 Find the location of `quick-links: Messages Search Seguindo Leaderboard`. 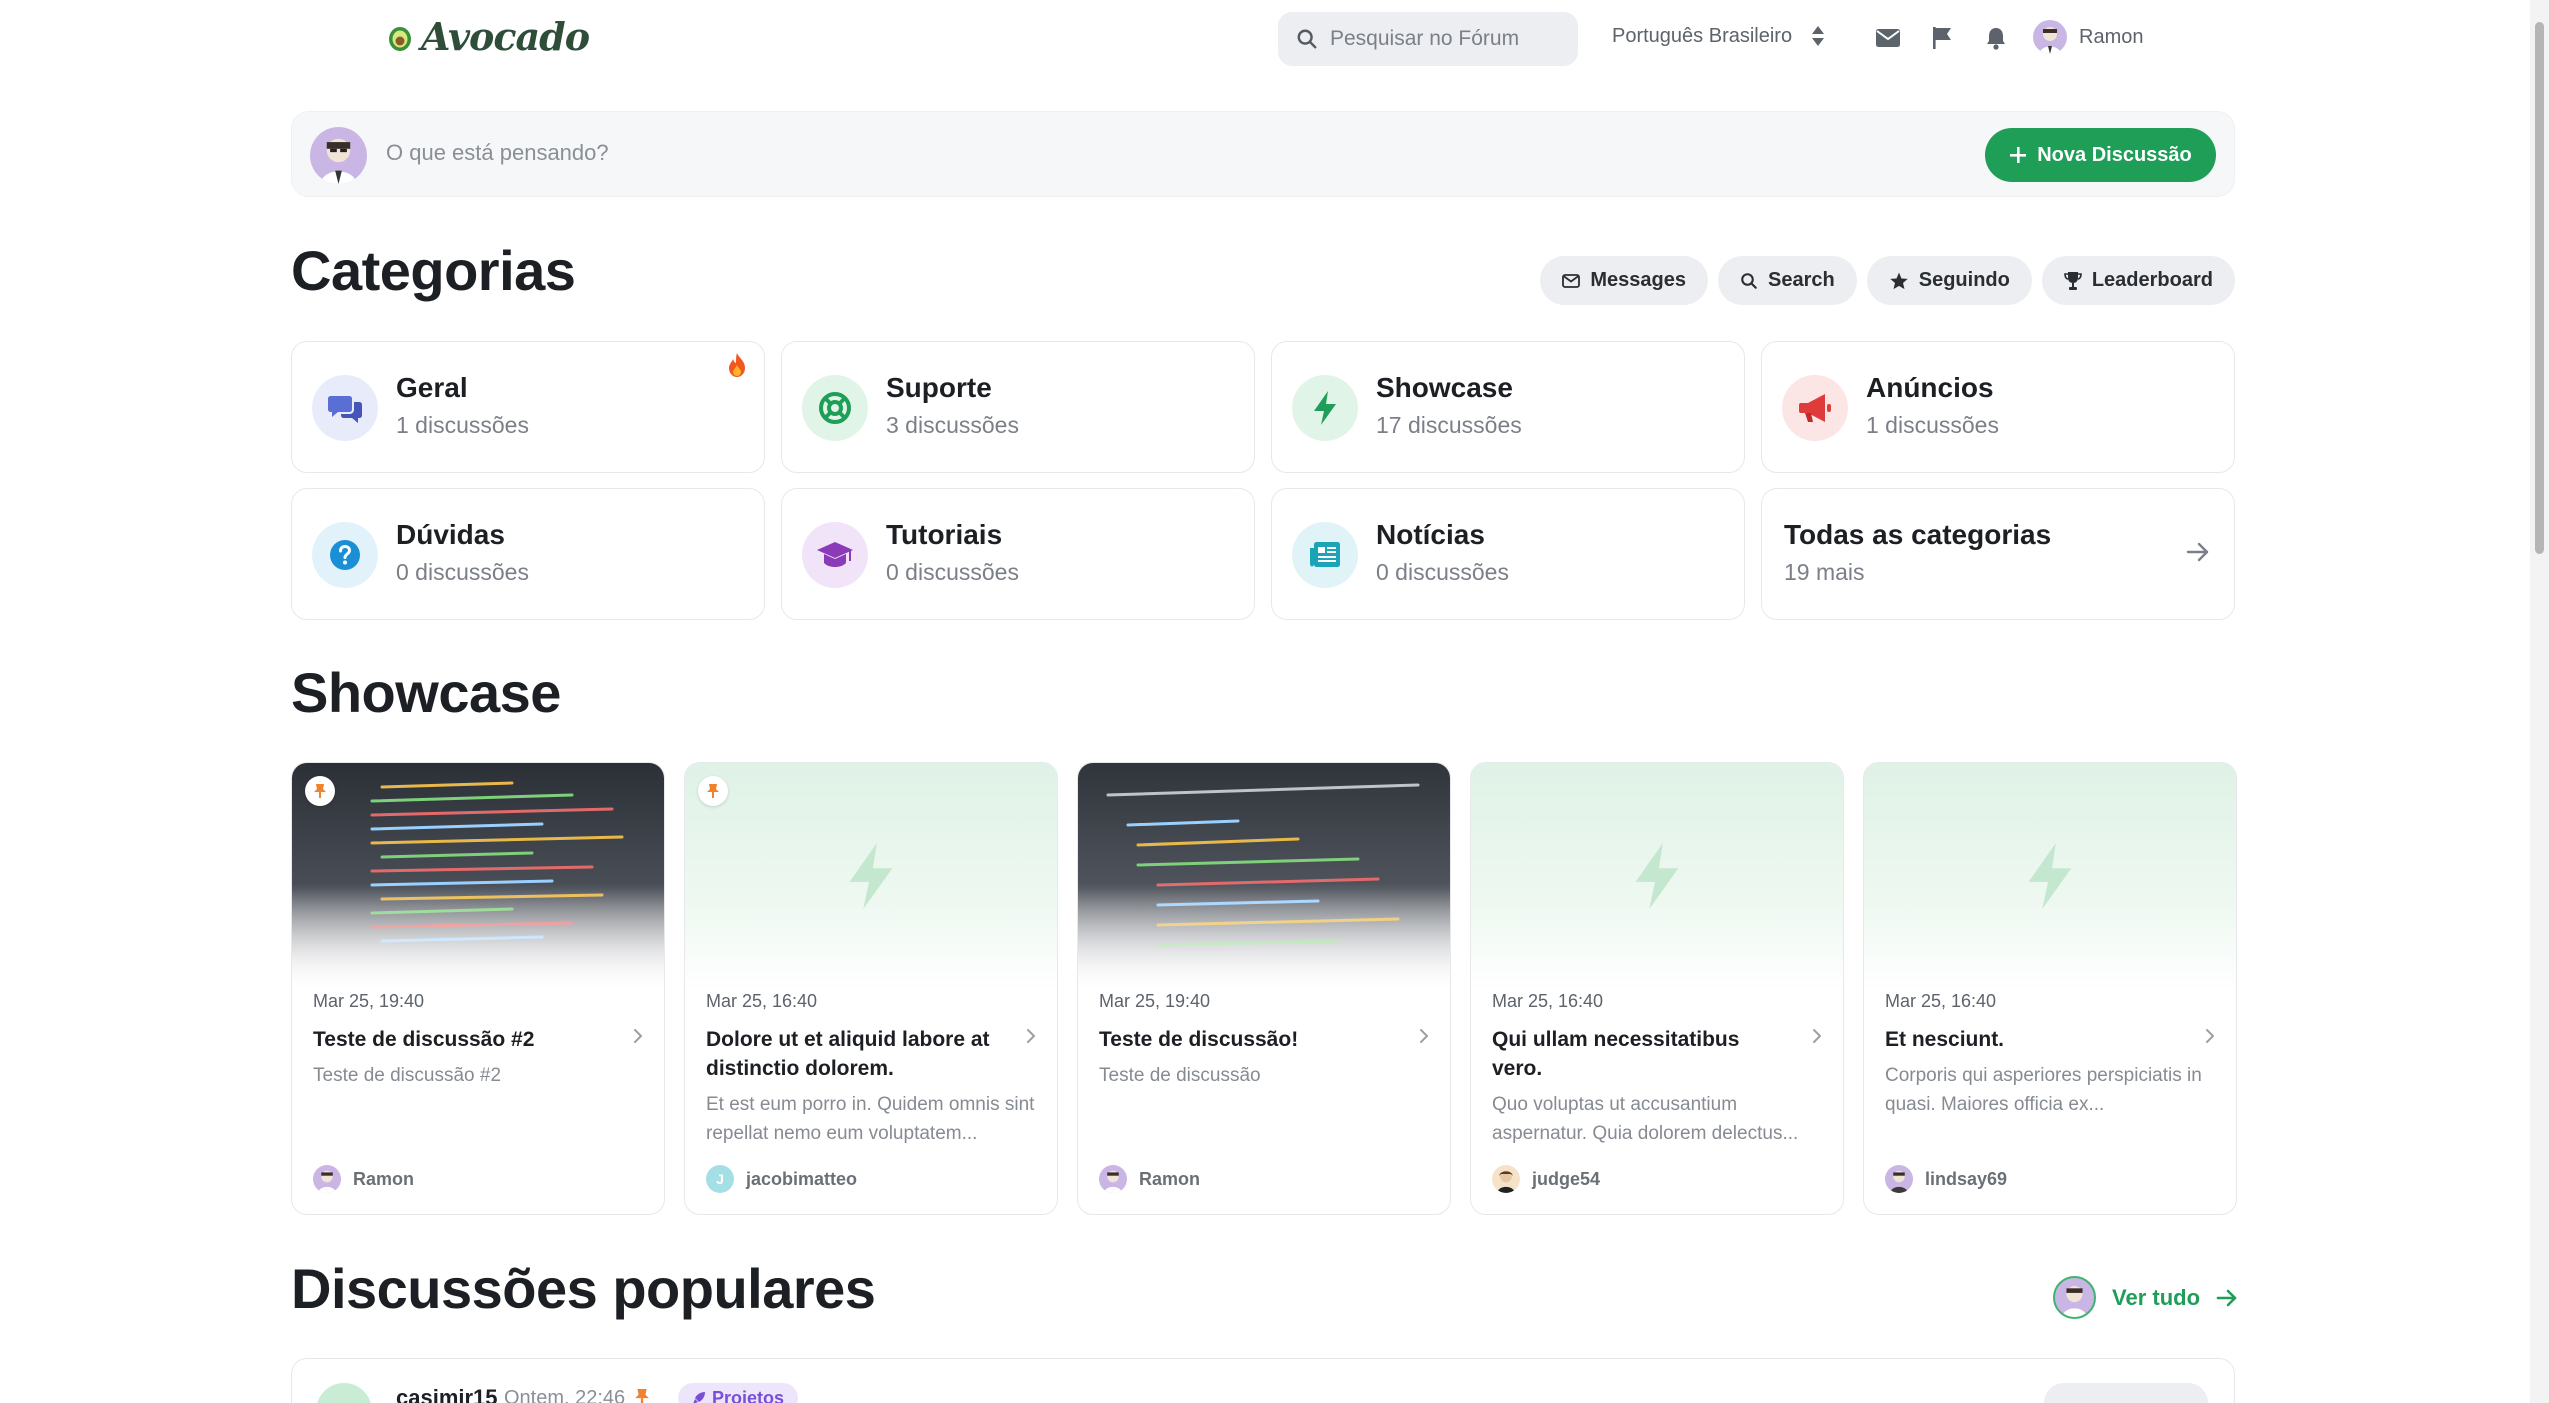

quick-links: Messages Search Seguindo Leaderboard is located at coordinates (1887, 280).